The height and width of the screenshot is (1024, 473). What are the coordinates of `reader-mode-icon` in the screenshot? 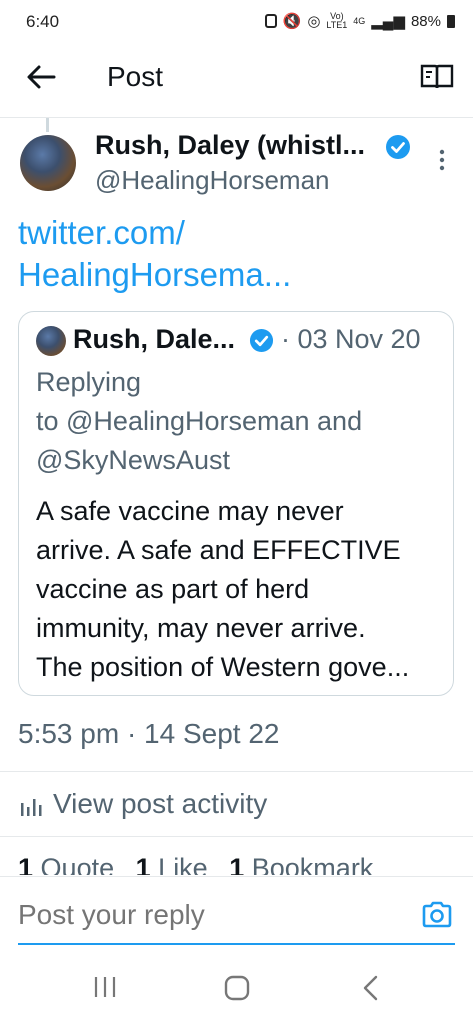 It's located at (437, 77).